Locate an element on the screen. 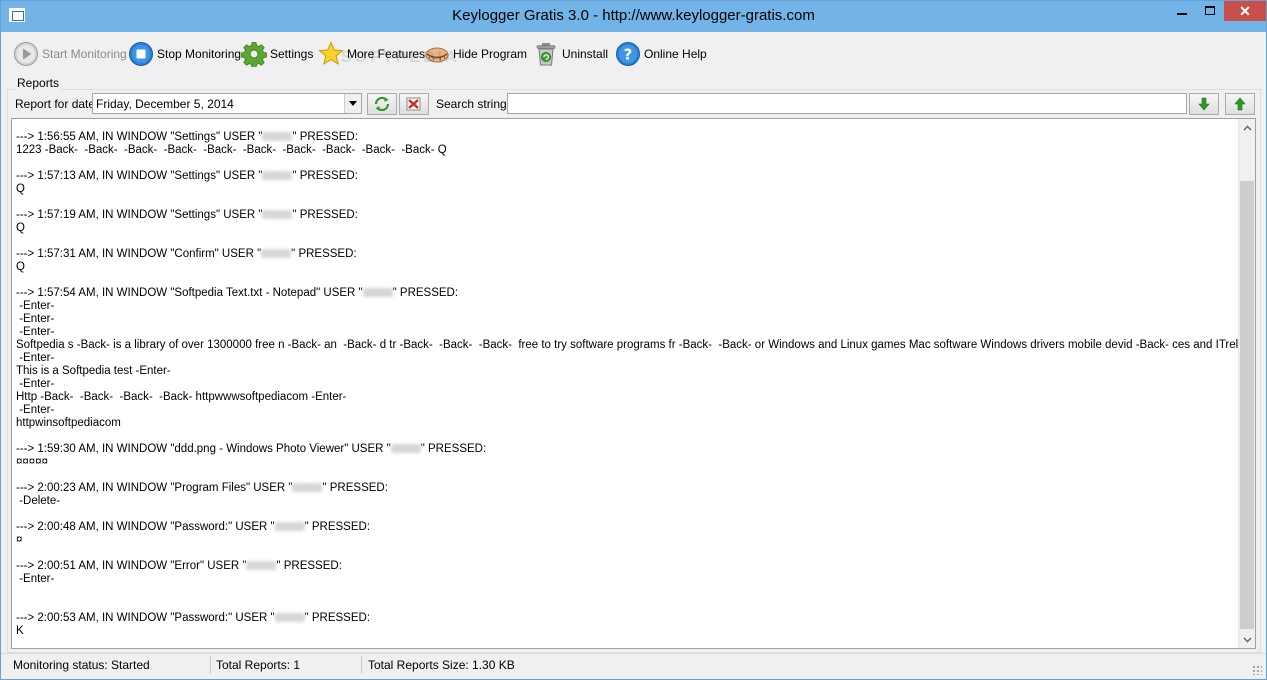  refresh-button is located at coordinates (382, 104).